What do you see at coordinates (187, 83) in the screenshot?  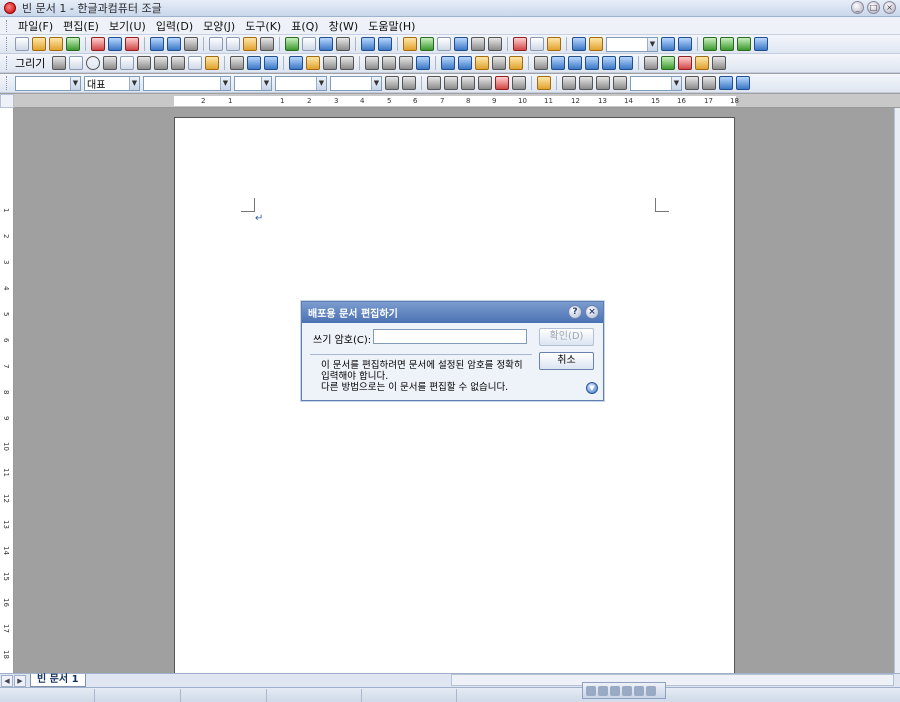 I see `font-name-combo: ▼` at bounding box center [187, 83].